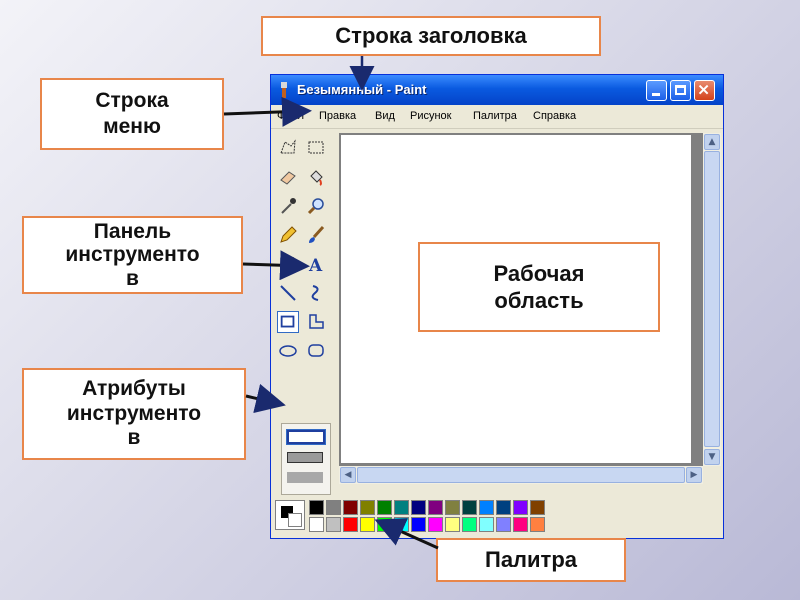  Describe the element at coordinates (712, 142) in the screenshot. I see `scroll-up-icon: ▲` at that location.